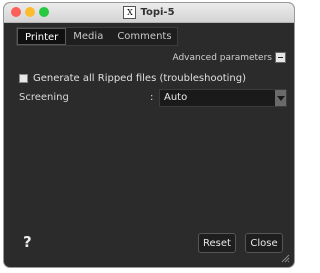  Describe the element at coordinates (157, 12) in the screenshot. I see `window-title: Topi-5` at that location.